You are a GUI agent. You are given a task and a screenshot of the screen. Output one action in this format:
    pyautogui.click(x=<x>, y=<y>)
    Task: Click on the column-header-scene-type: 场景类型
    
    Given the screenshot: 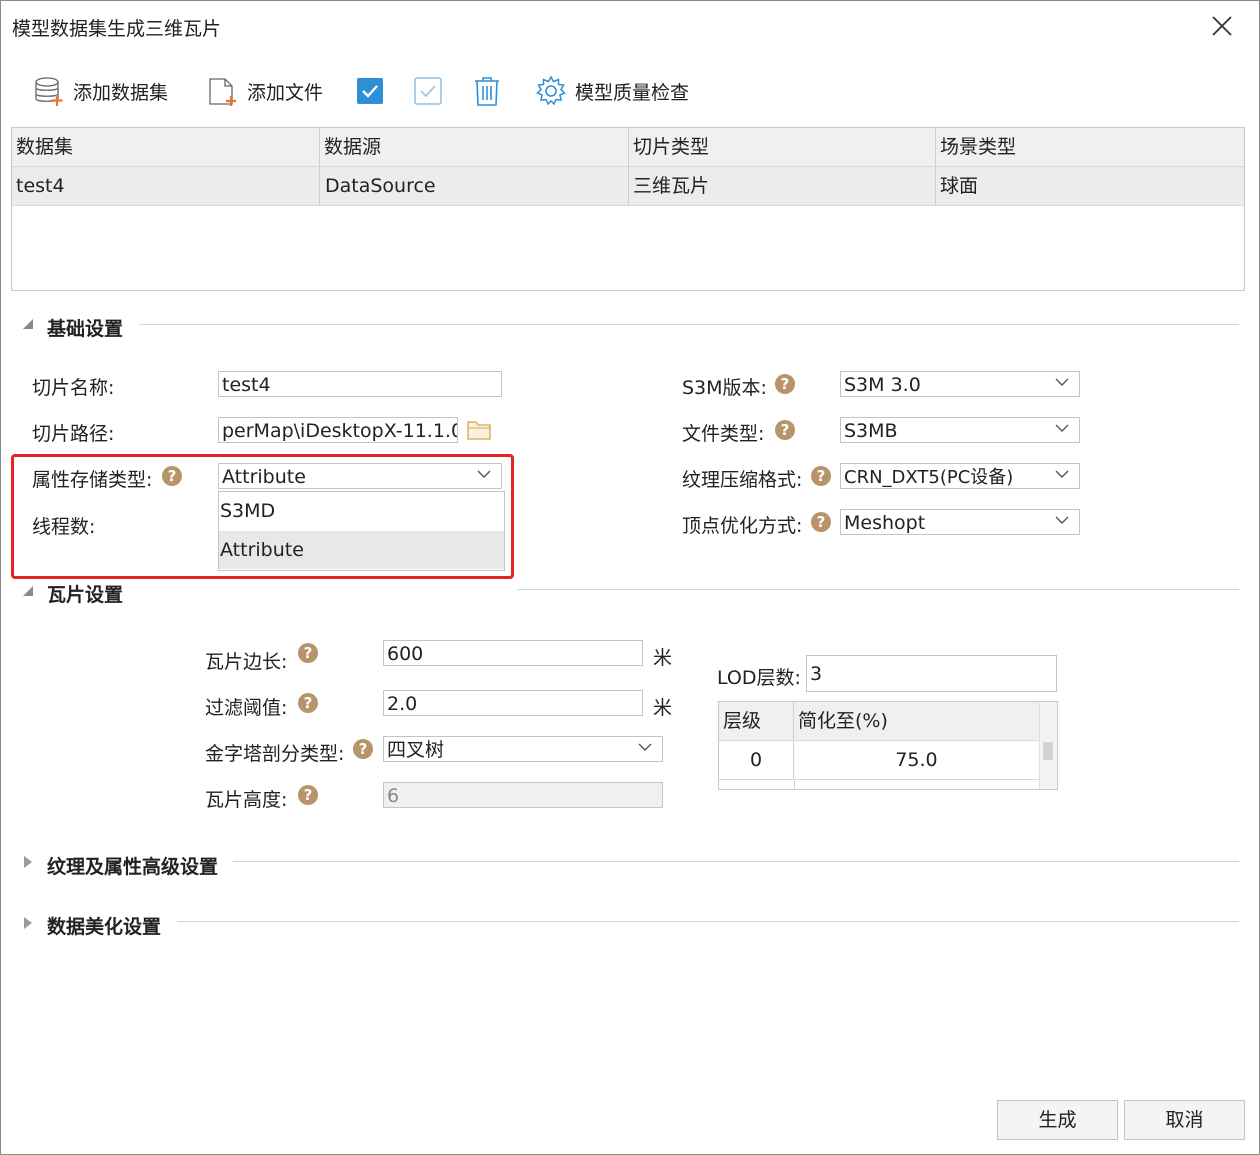 What is the action you would take?
    pyautogui.click(x=1090, y=147)
    